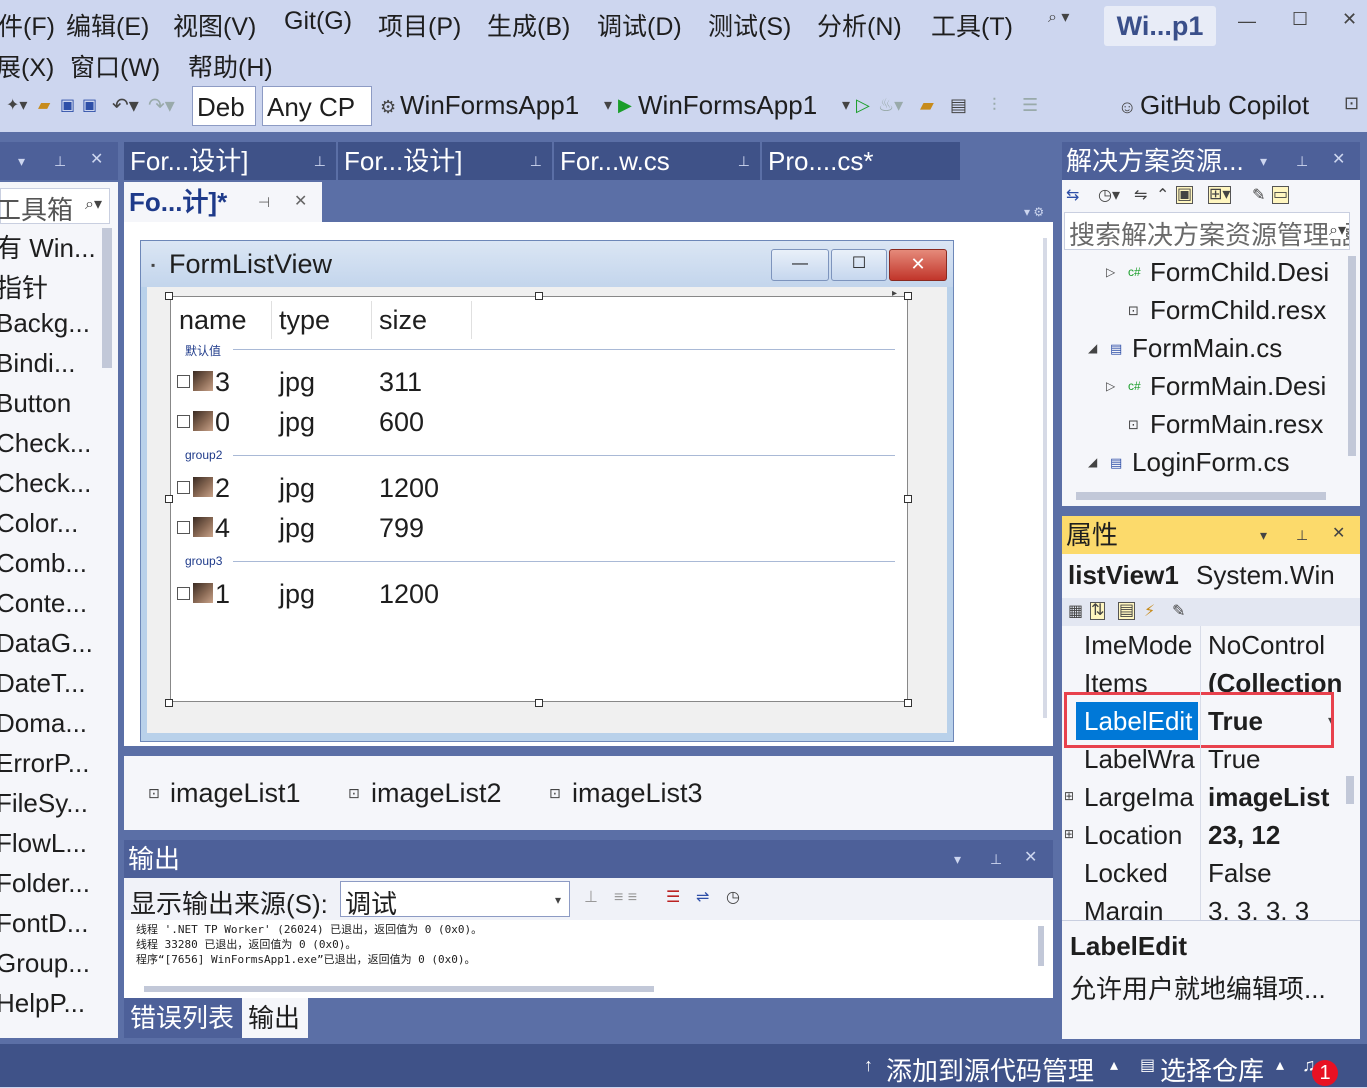  I want to click on tree-node: FormChild.resx, so click(1238, 310).